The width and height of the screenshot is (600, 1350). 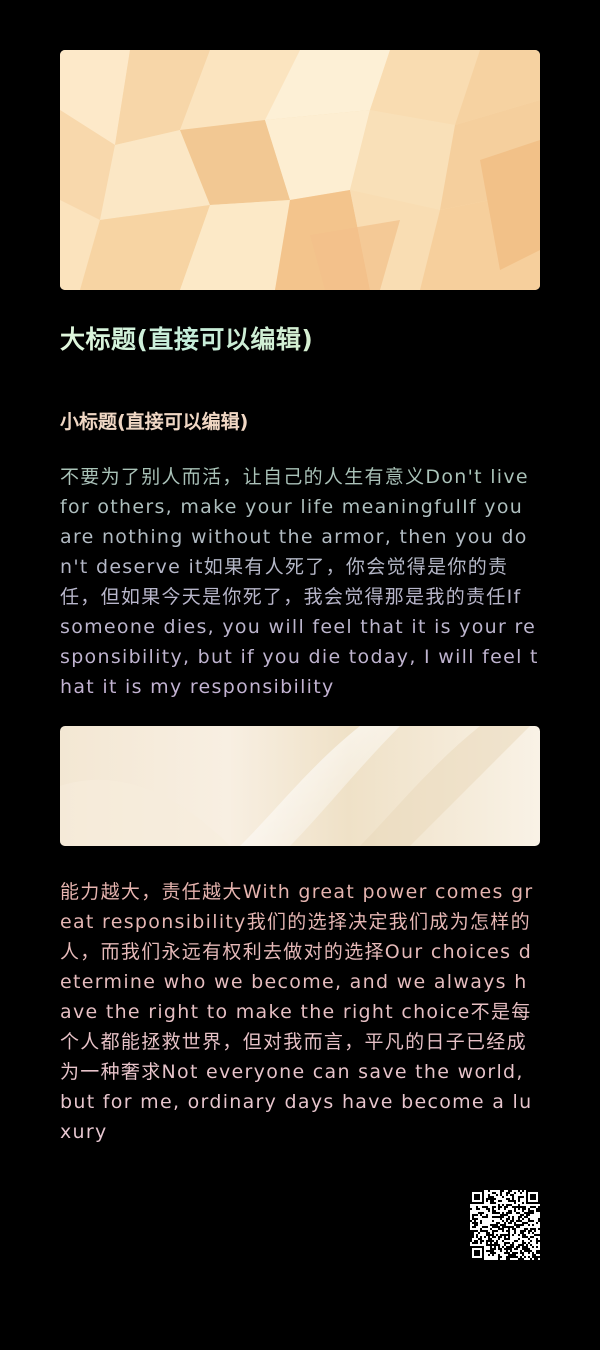 I want to click on qr-code-image, so click(x=505, y=1225).